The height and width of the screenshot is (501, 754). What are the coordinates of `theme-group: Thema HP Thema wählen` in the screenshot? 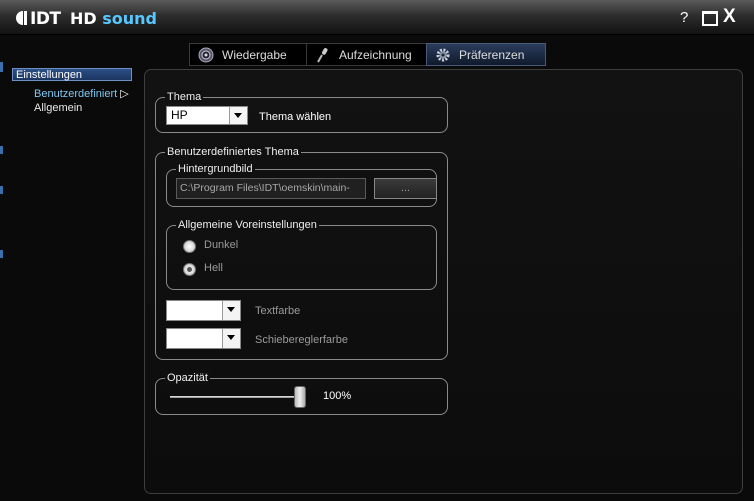 It's located at (301, 112).